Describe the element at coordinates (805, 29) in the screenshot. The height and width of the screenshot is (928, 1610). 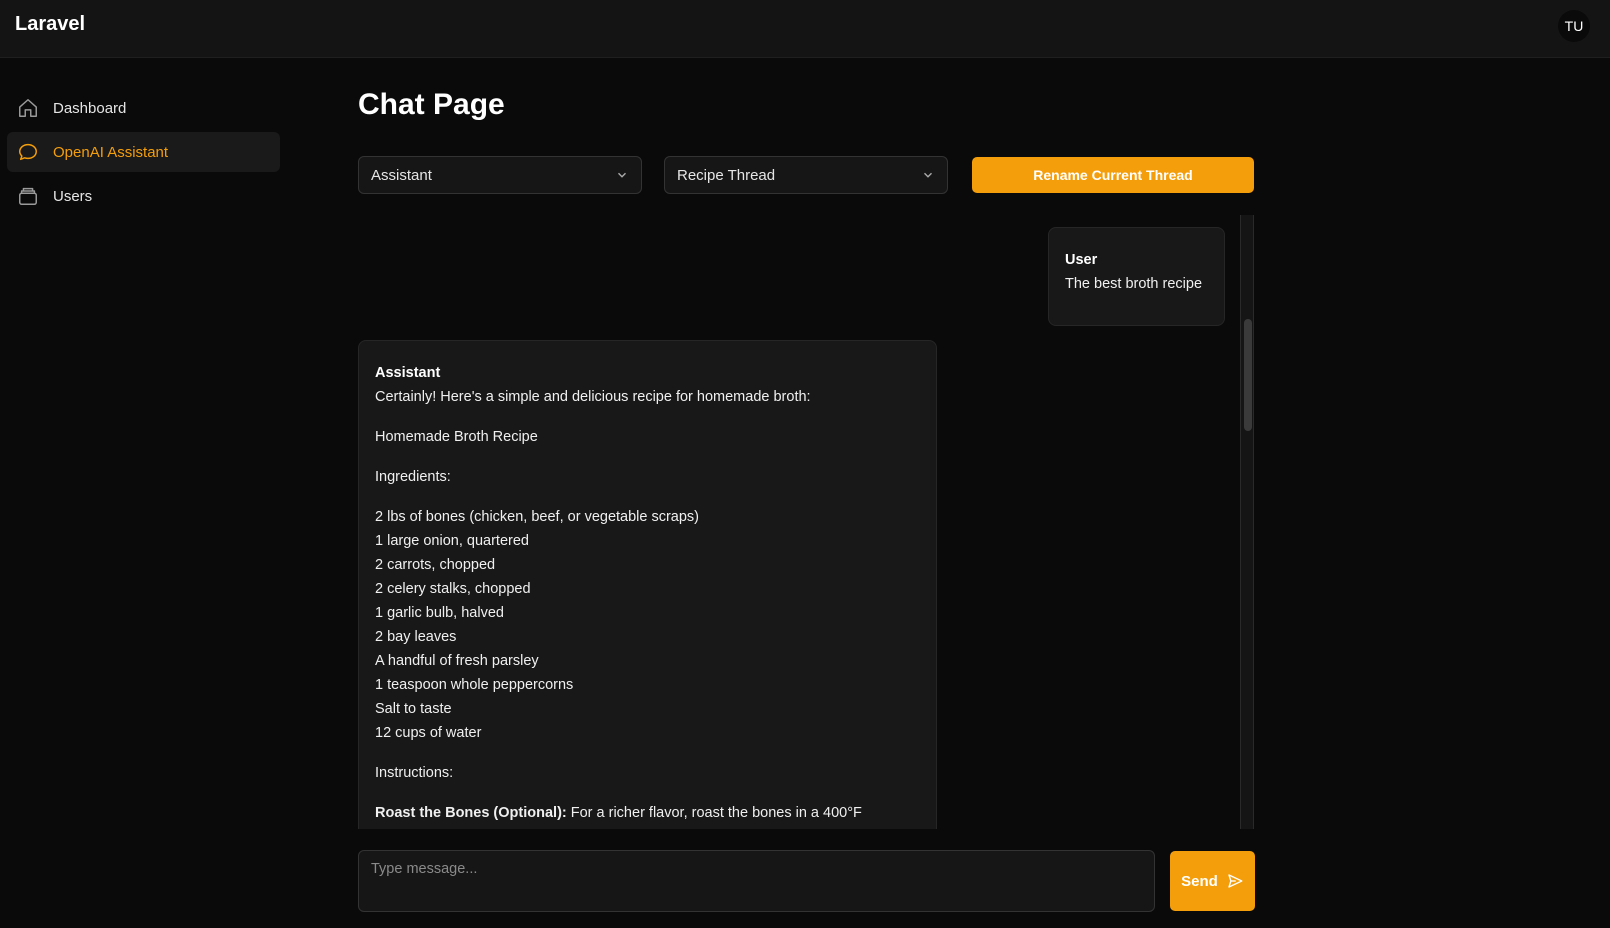
I see `top-bar: Laravel TU` at that location.